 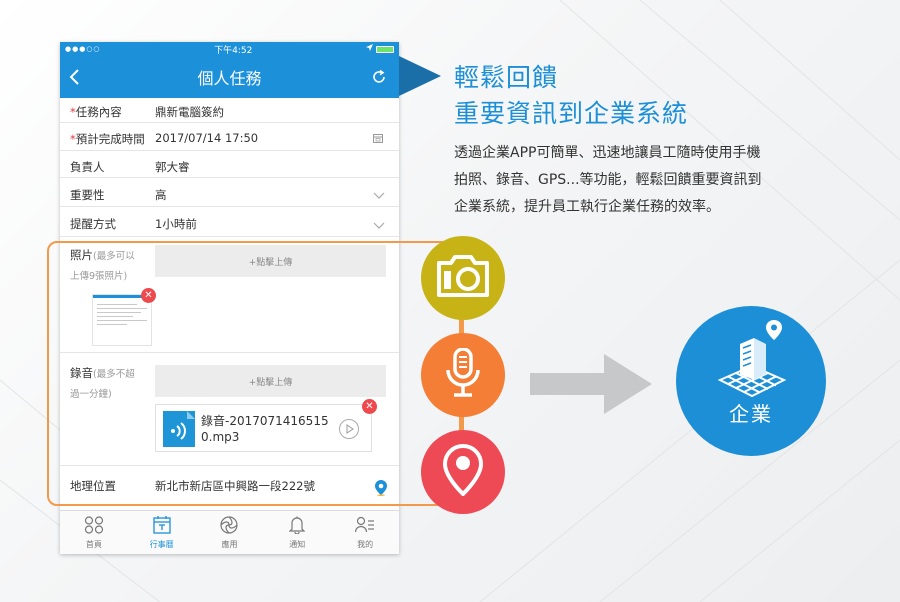 What do you see at coordinates (420, 76) in the screenshot?
I see `callout-pointer` at bounding box center [420, 76].